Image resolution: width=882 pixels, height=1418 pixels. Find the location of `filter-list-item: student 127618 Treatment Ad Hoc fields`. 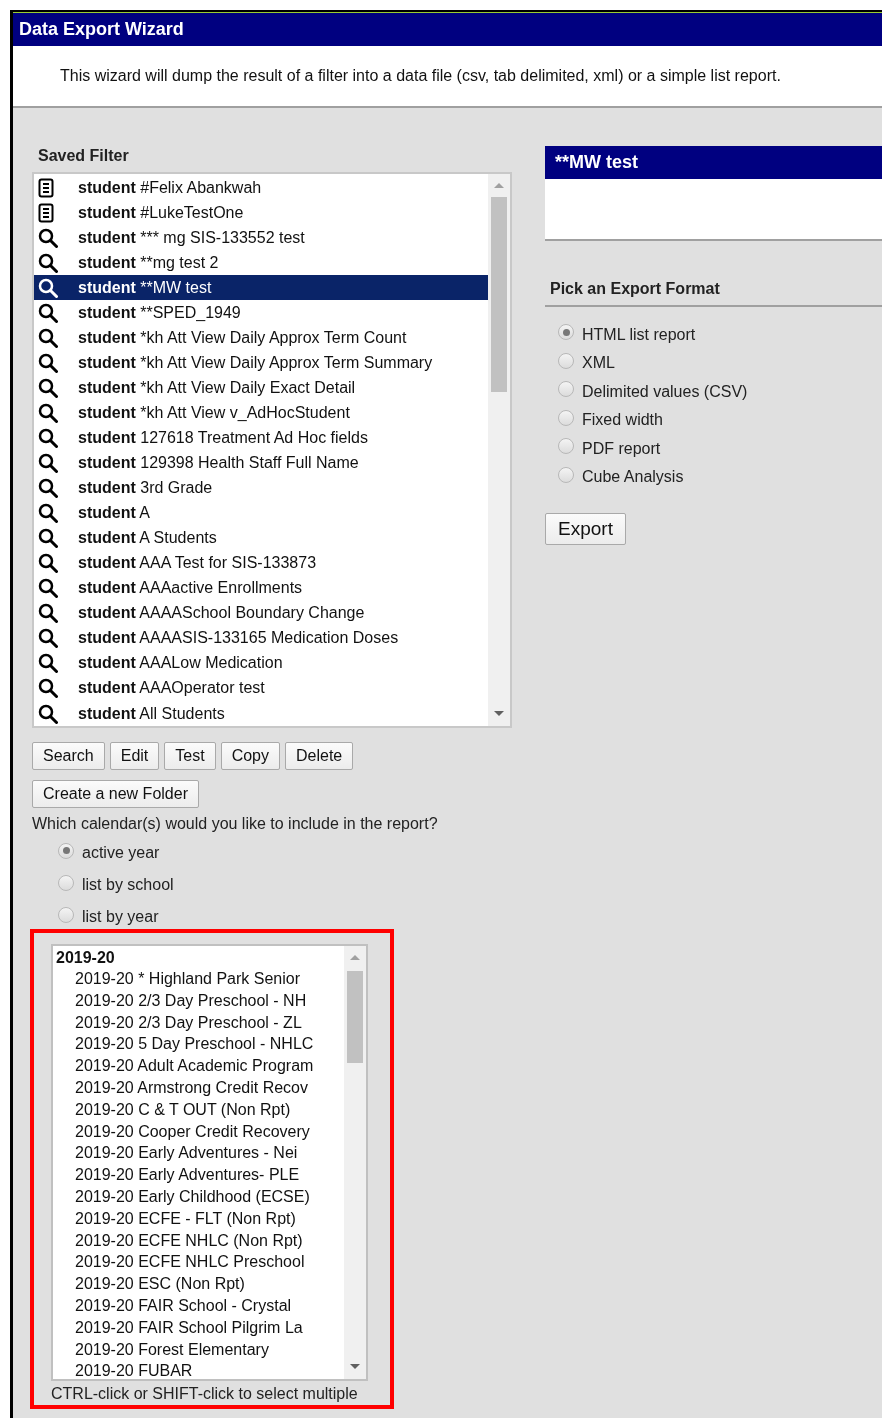

filter-list-item: student 127618 Treatment Ad Hoc fields is located at coordinates (261, 438).